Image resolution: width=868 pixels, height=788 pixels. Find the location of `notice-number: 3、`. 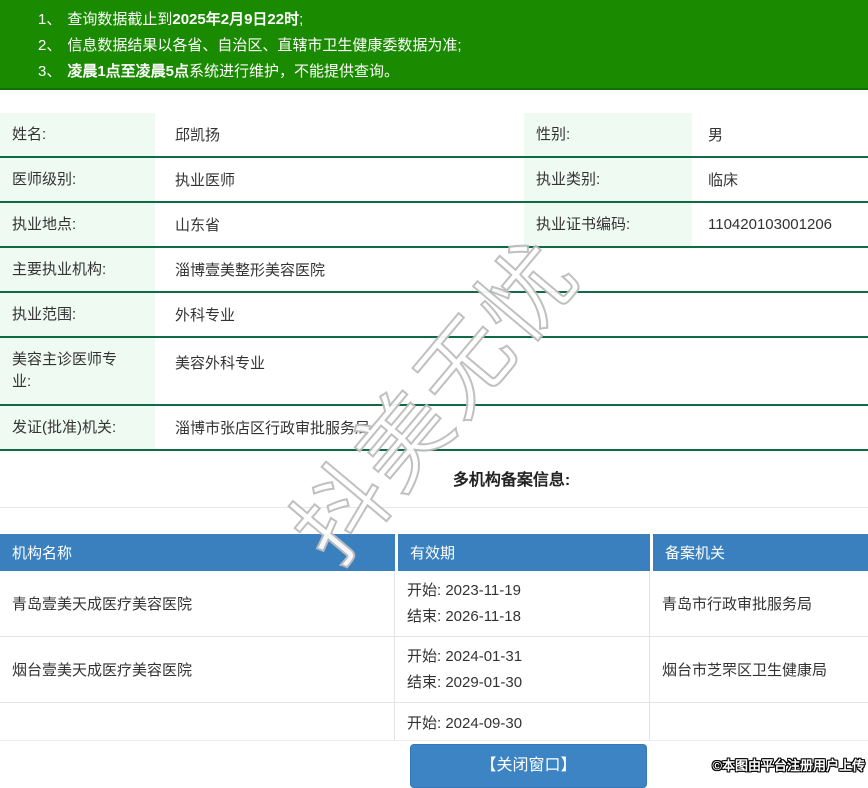

notice-number: 3、 is located at coordinates (50, 71).